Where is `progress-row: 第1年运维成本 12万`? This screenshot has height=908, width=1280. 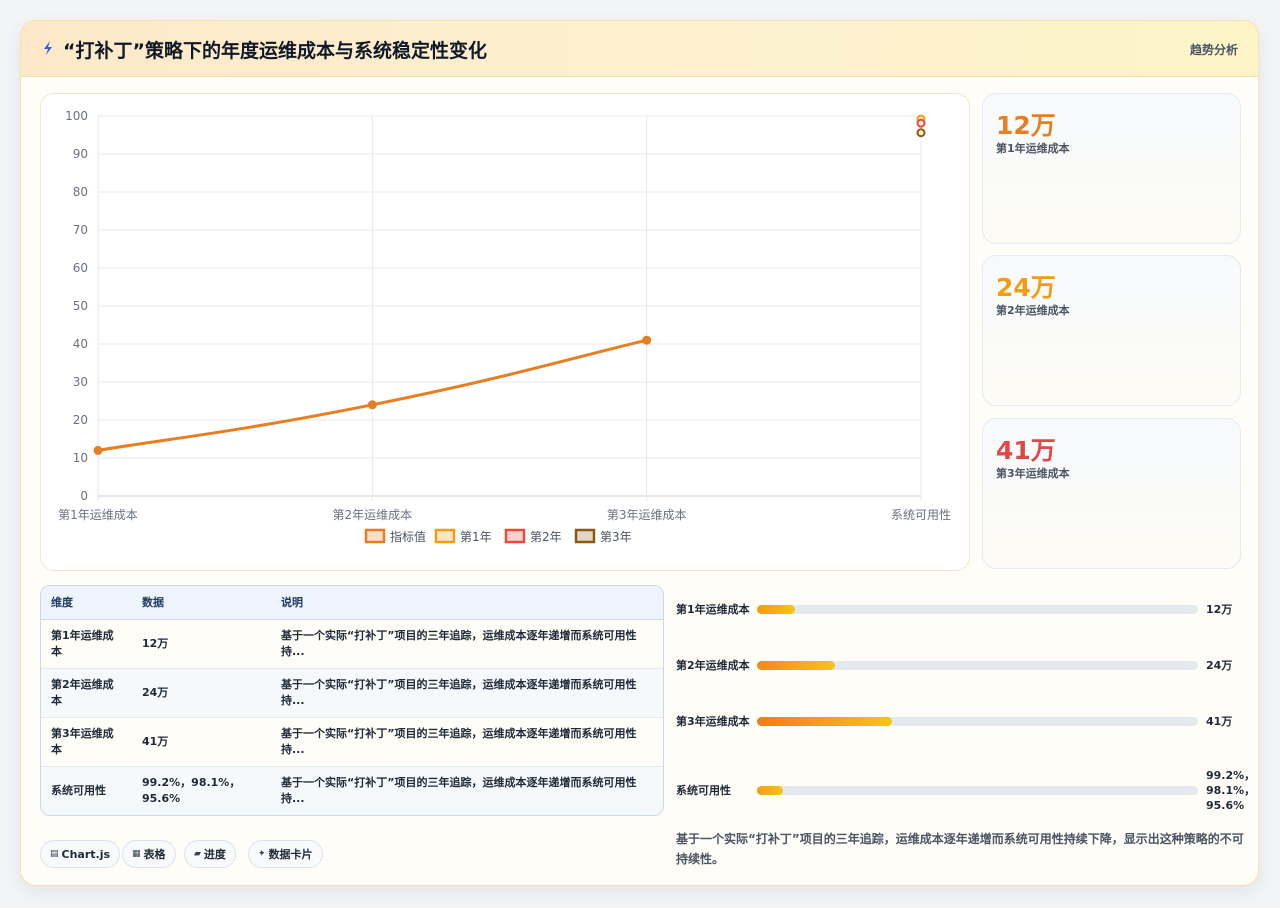 progress-row: 第1年运维成本 12万 is located at coordinates (966, 609).